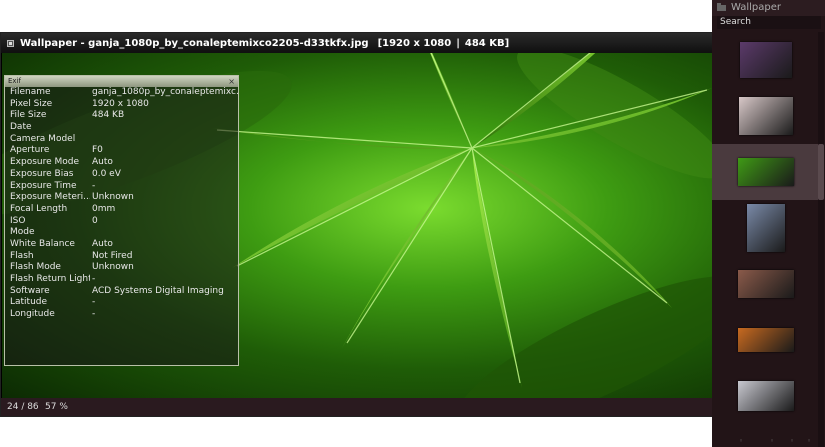 The width and height of the screenshot is (825, 447). What do you see at coordinates (121, 151) in the screenshot?
I see `exif-row: Aperture F0` at bounding box center [121, 151].